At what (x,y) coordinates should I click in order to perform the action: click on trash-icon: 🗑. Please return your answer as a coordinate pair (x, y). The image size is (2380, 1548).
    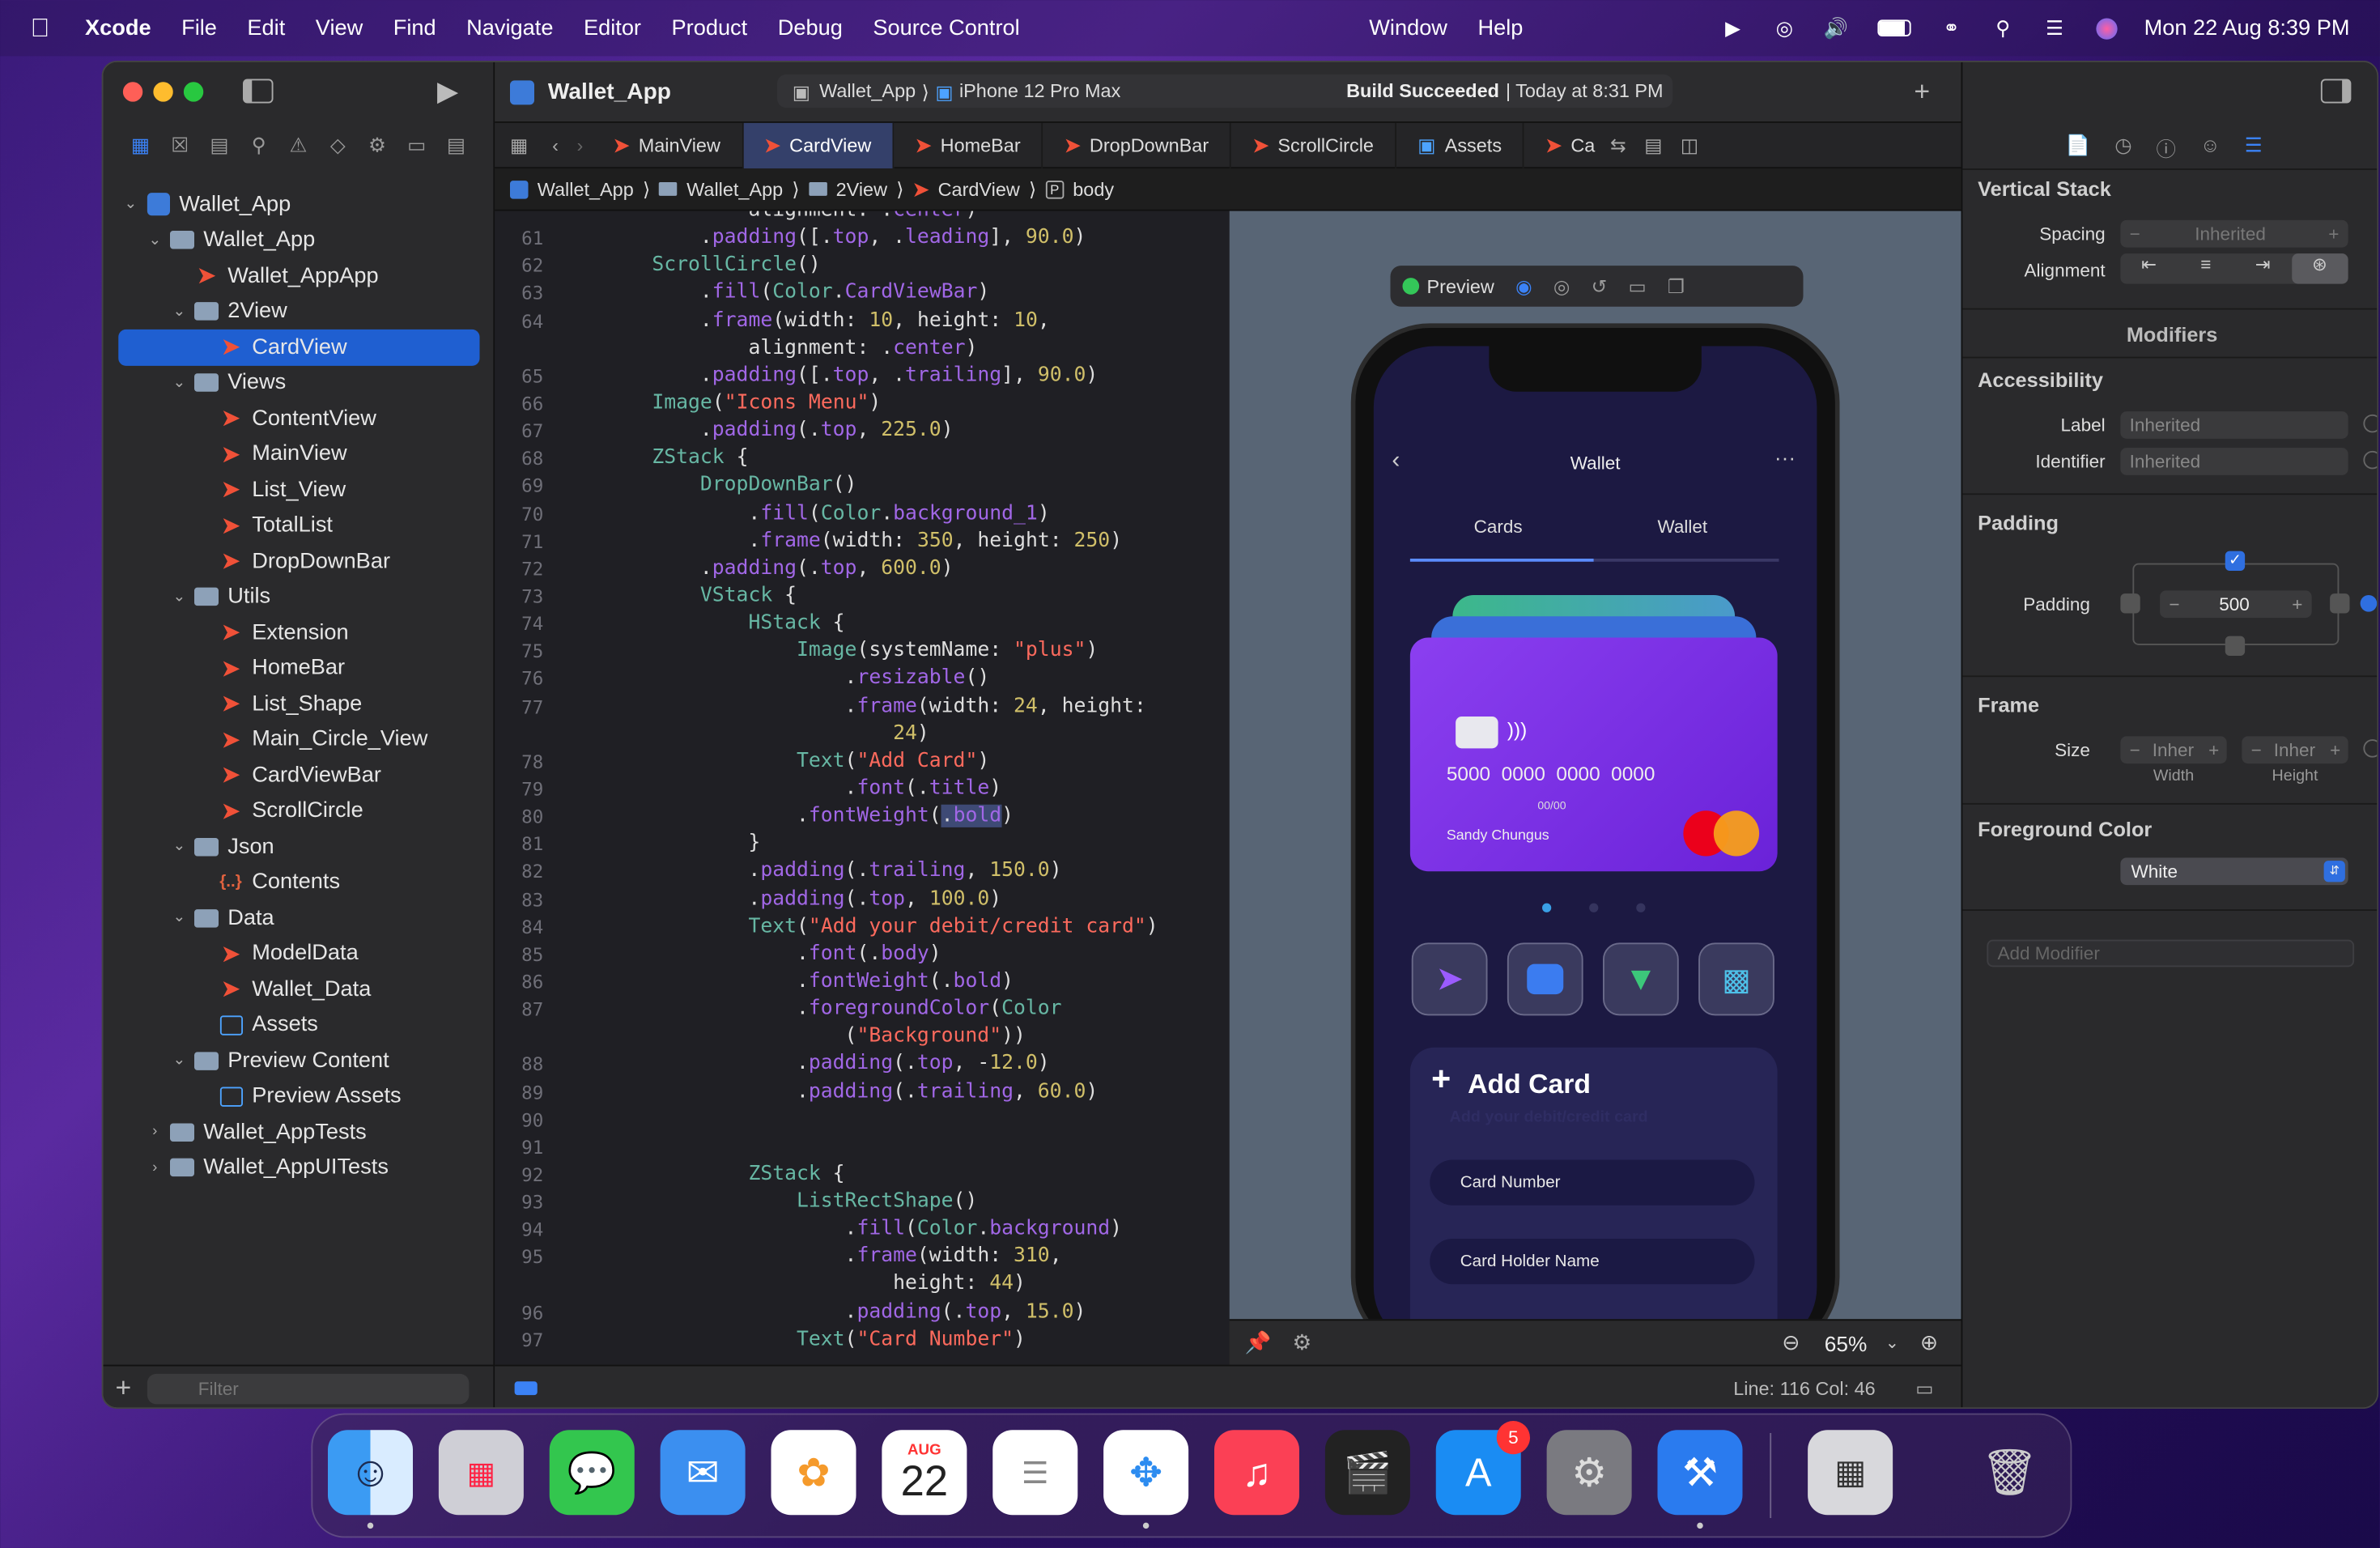
    Looking at the image, I should click on (2010, 1472).